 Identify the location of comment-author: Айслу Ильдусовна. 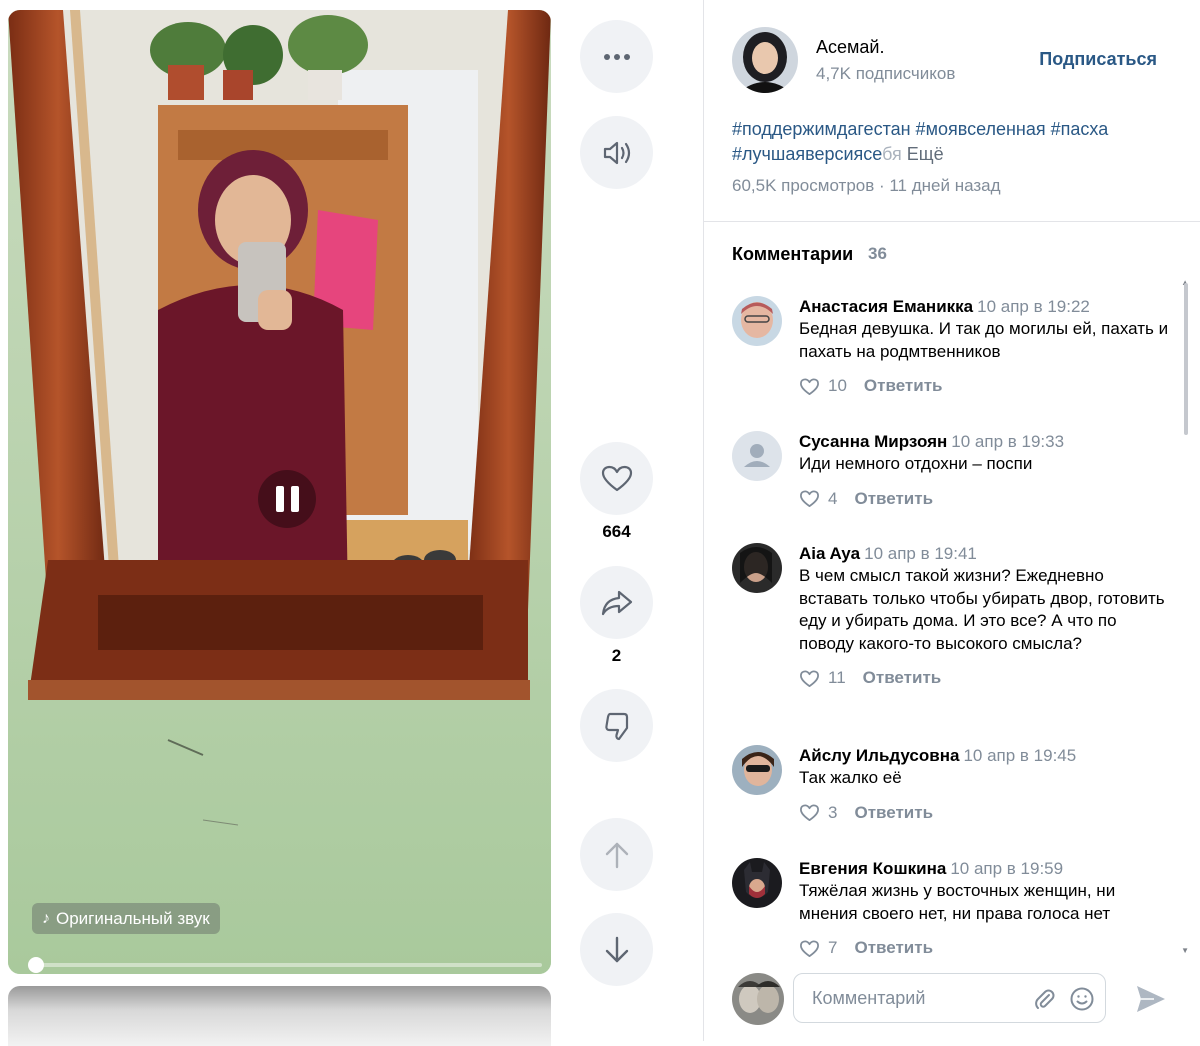
(879, 755).